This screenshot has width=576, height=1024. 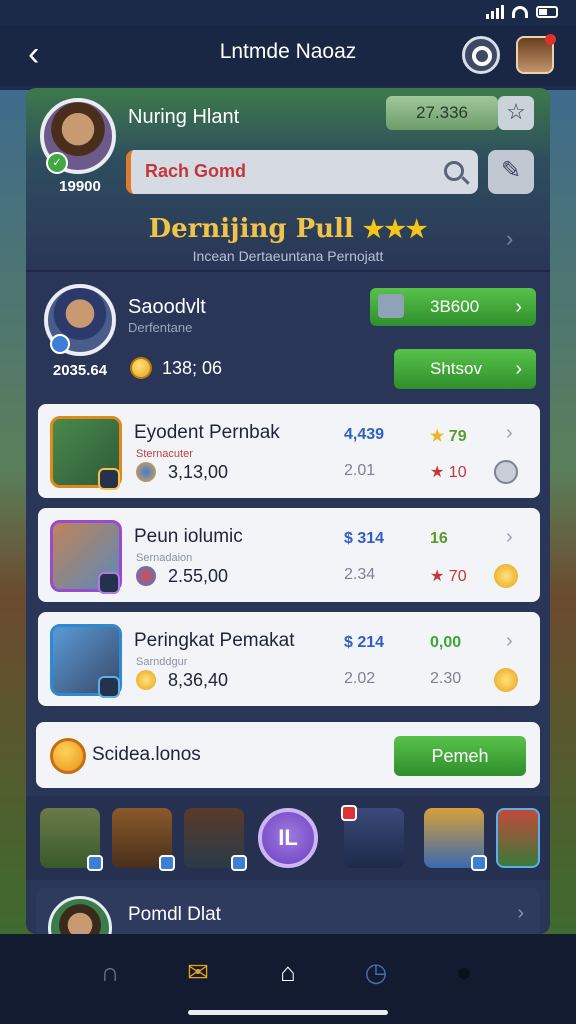 What do you see at coordinates (174, 914) in the screenshot?
I see `bottom-title: Pomdl Dlat` at bounding box center [174, 914].